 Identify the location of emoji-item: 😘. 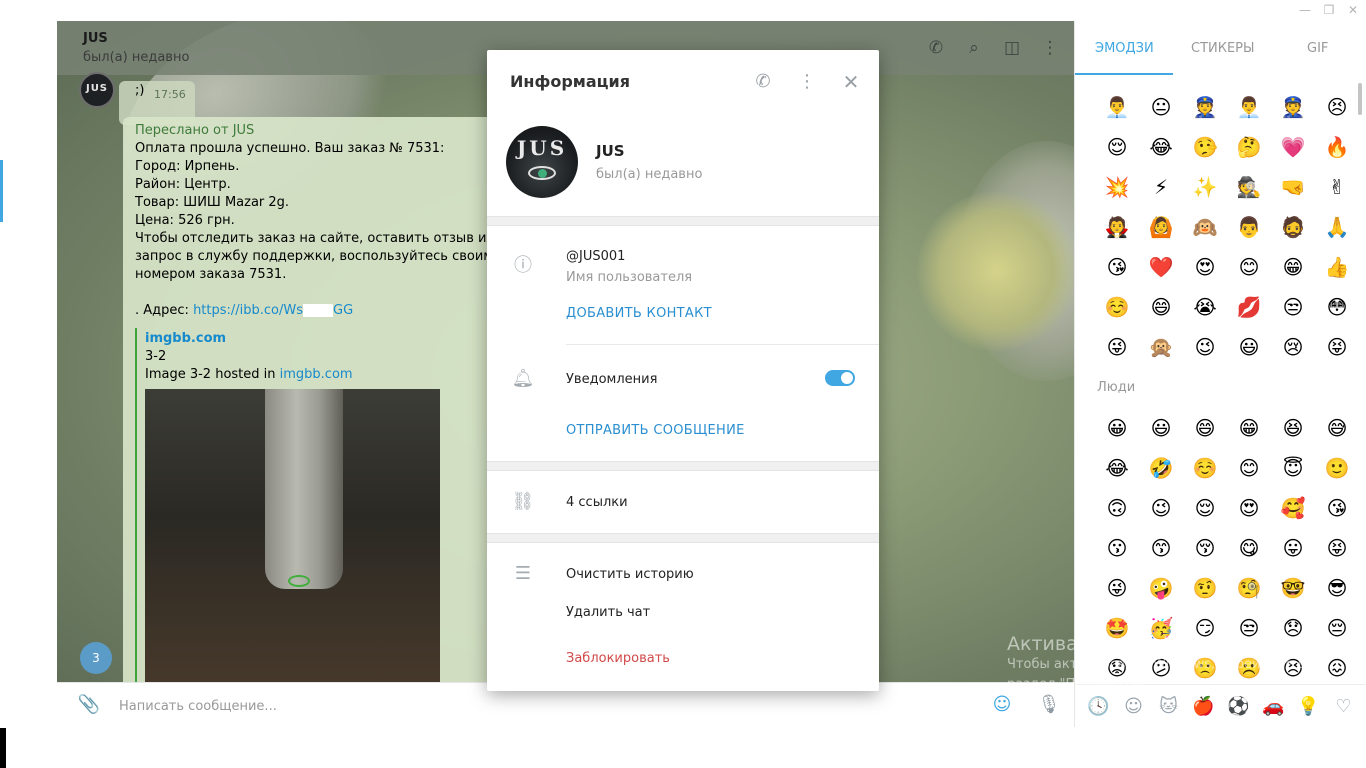
(1117, 267).